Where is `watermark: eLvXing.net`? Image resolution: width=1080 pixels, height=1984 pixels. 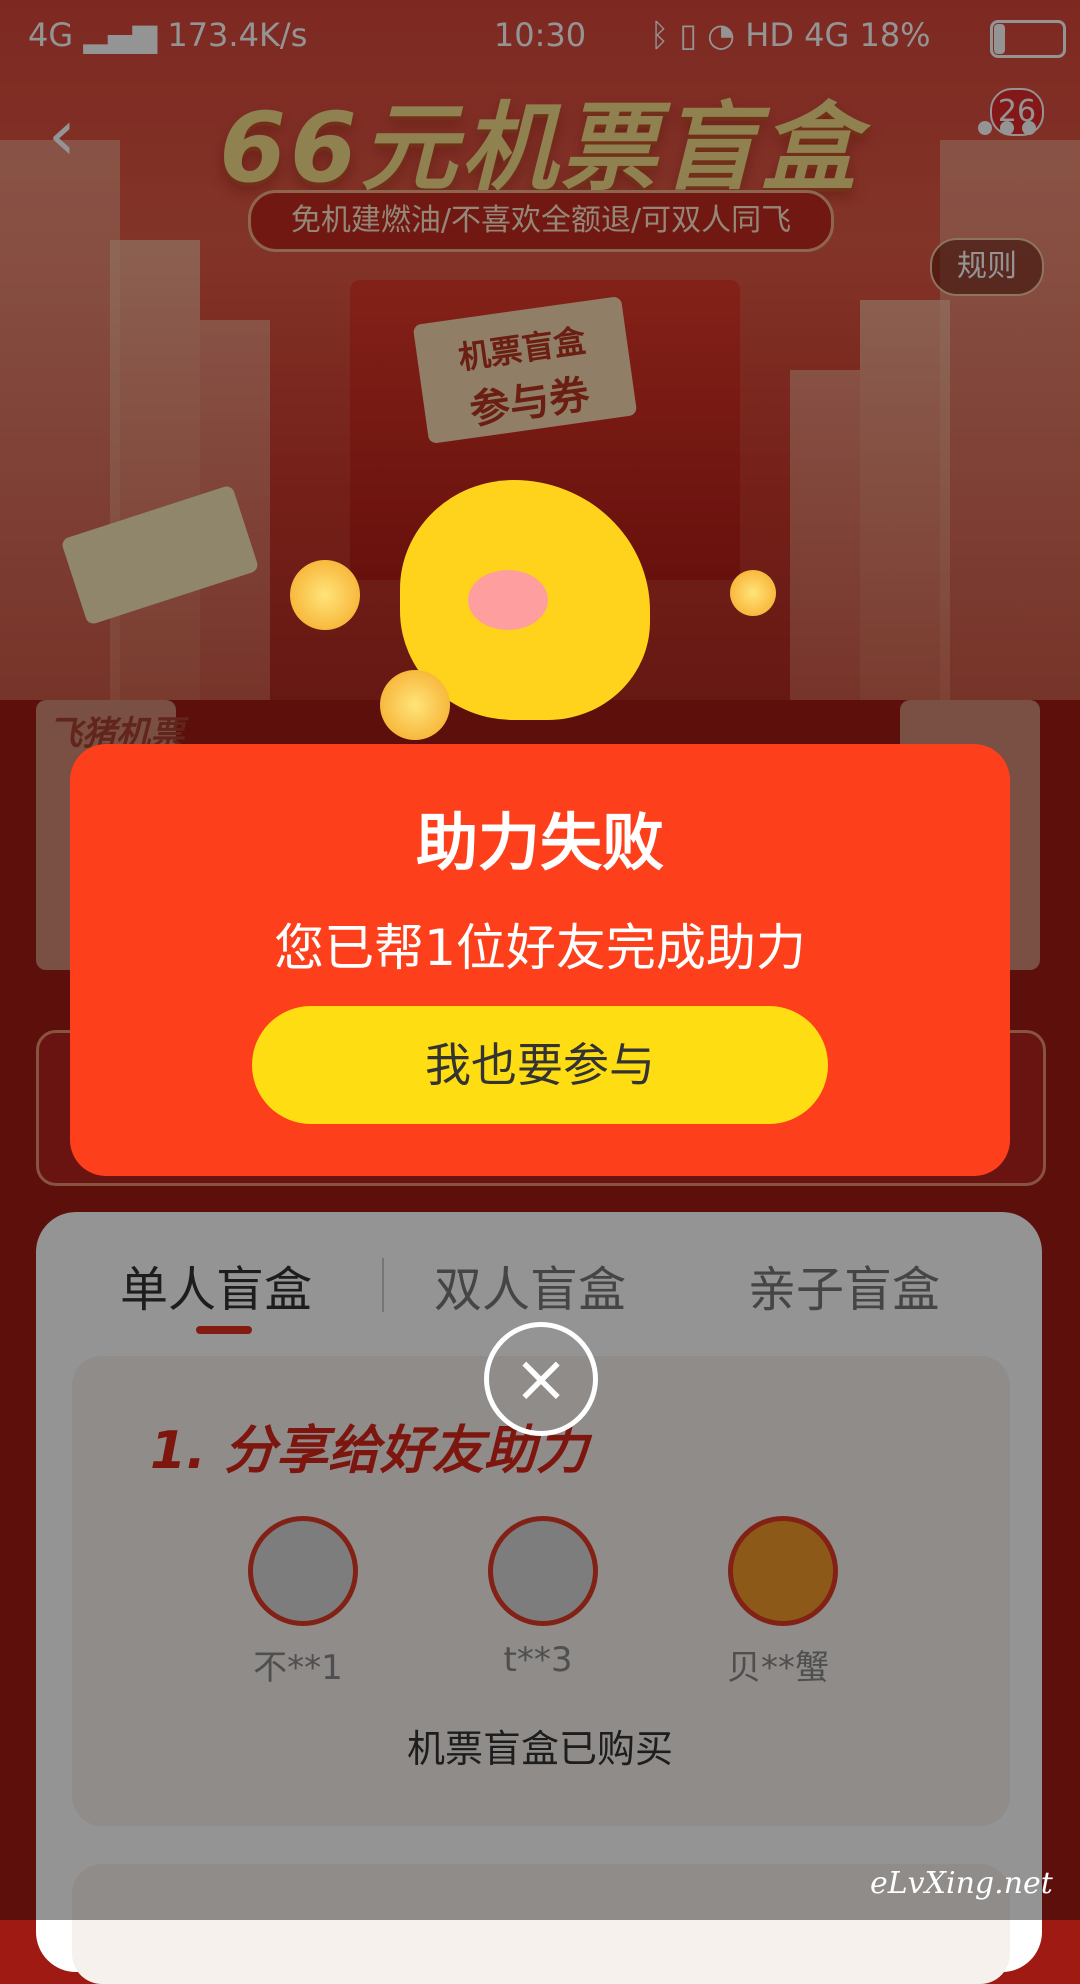
watermark: eLvXing.net is located at coordinates (961, 1883).